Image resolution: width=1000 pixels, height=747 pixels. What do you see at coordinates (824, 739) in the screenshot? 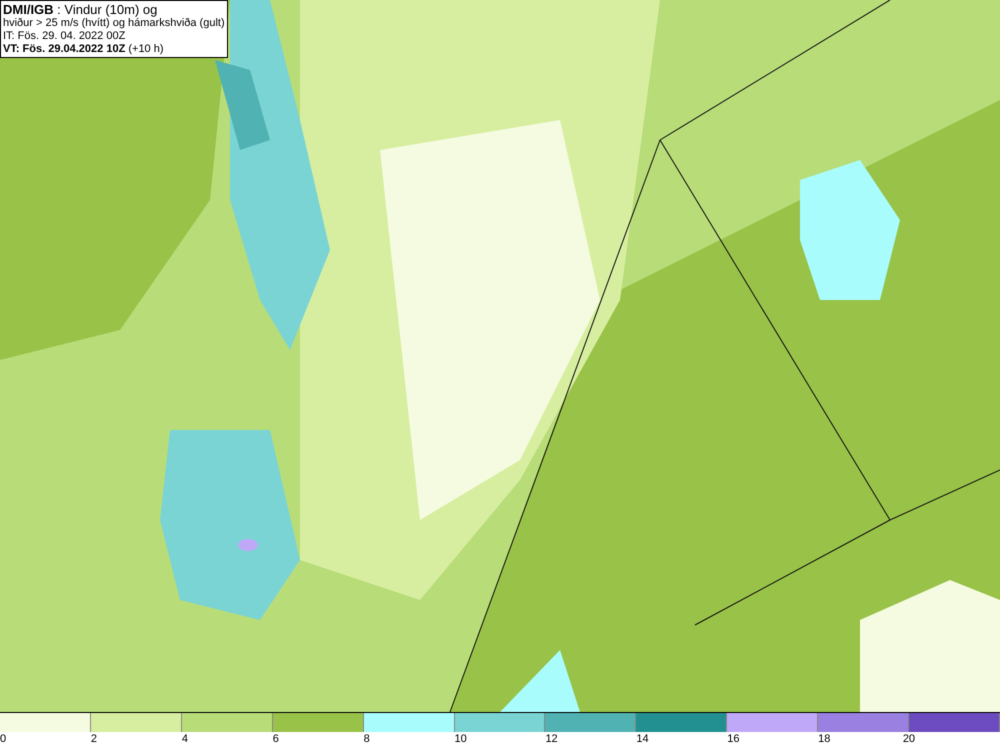
I see `legend-tick-label: 18` at bounding box center [824, 739].